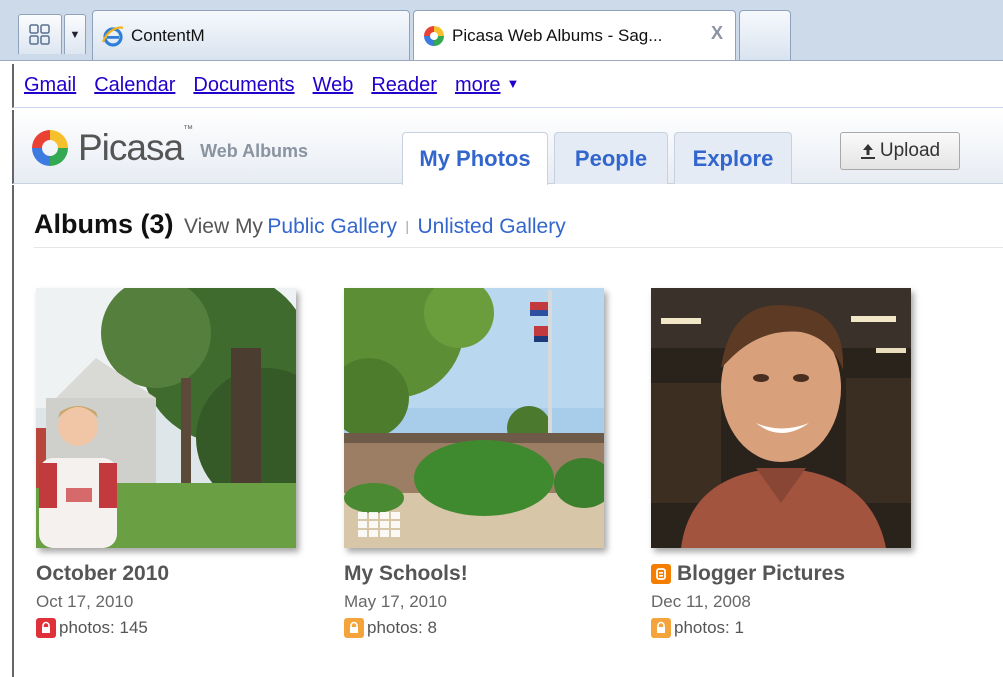  What do you see at coordinates (332, 226) in the screenshot?
I see `public-gallery-link: Public Gallery` at bounding box center [332, 226].